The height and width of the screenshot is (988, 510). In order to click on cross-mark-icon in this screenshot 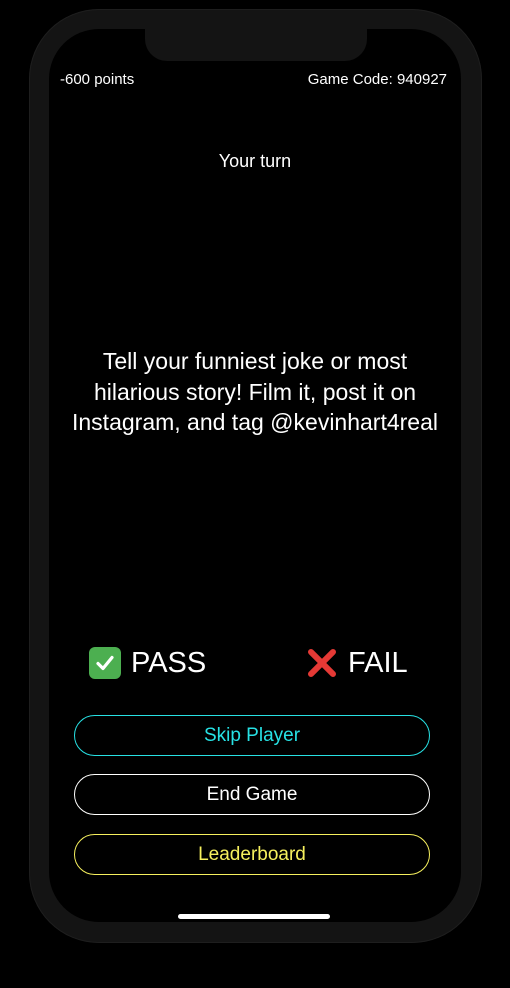, I will do `click(322, 663)`.